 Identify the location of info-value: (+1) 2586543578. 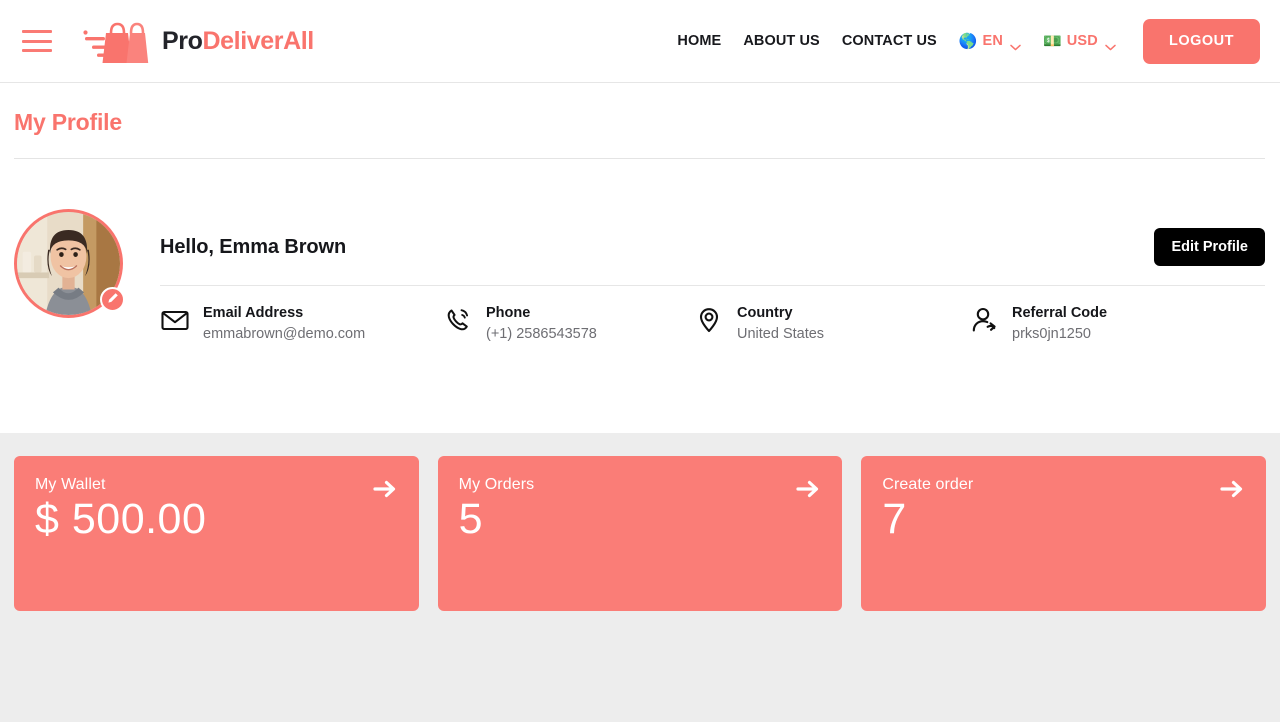
(541, 334).